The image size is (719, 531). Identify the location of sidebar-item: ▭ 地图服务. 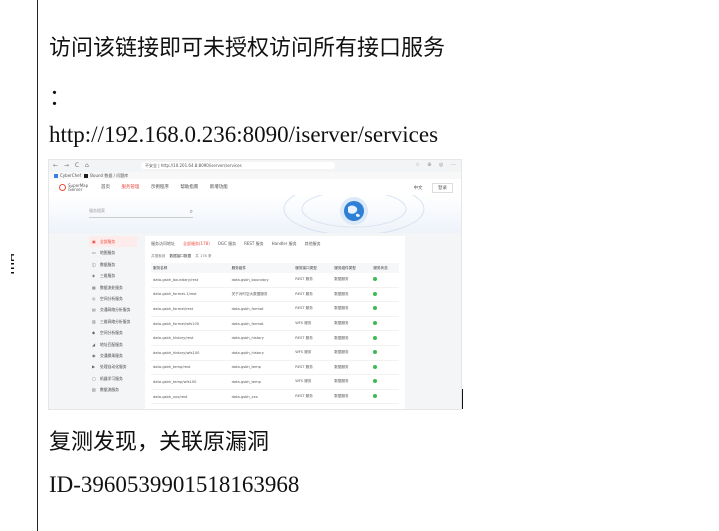
(113, 252).